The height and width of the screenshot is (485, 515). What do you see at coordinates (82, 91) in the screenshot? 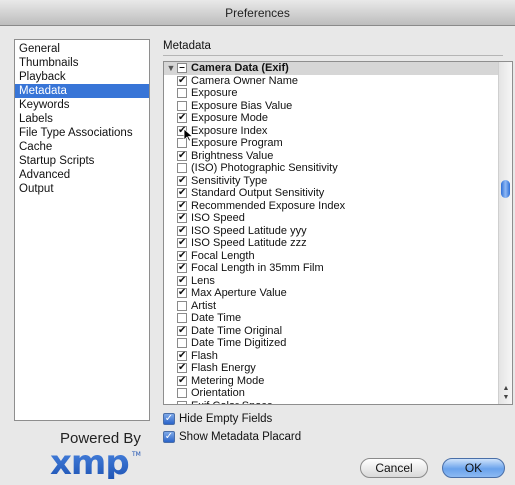
I see `sidebar-item-metadata: Metadata` at bounding box center [82, 91].